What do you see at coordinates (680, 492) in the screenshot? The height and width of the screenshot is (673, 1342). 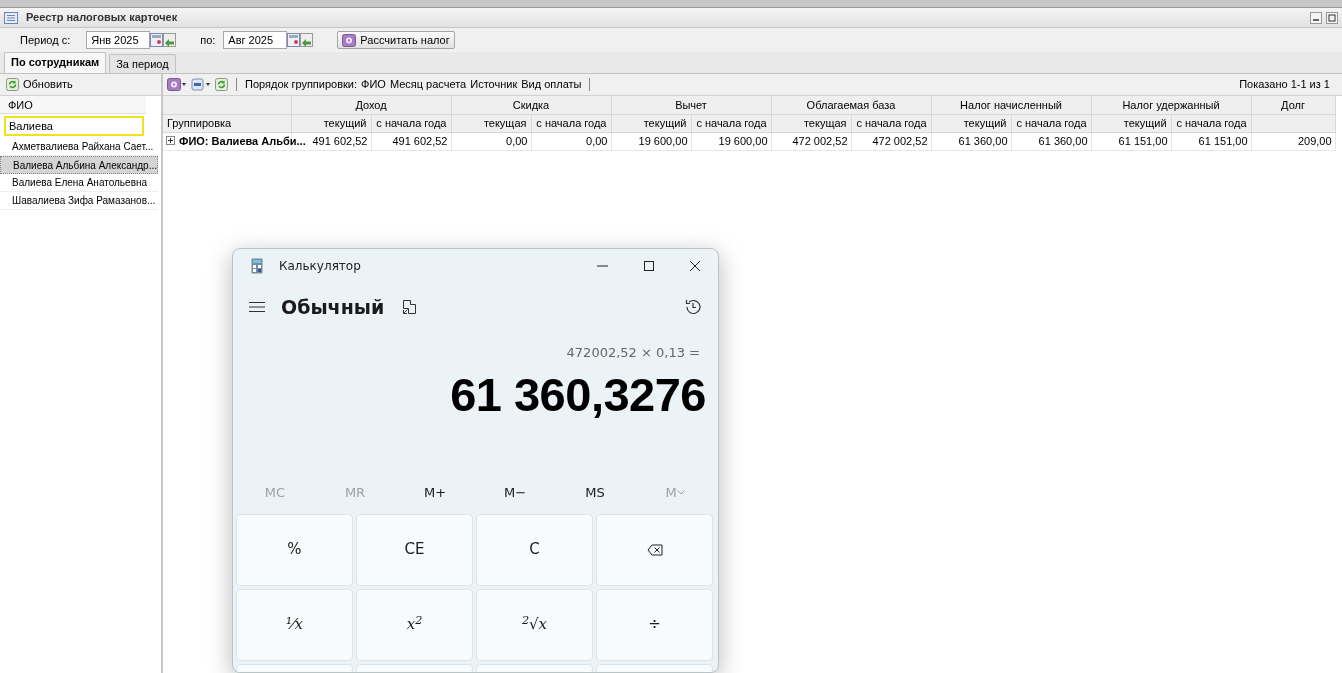 I see `chevron-icon` at bounding box center [680, 492].